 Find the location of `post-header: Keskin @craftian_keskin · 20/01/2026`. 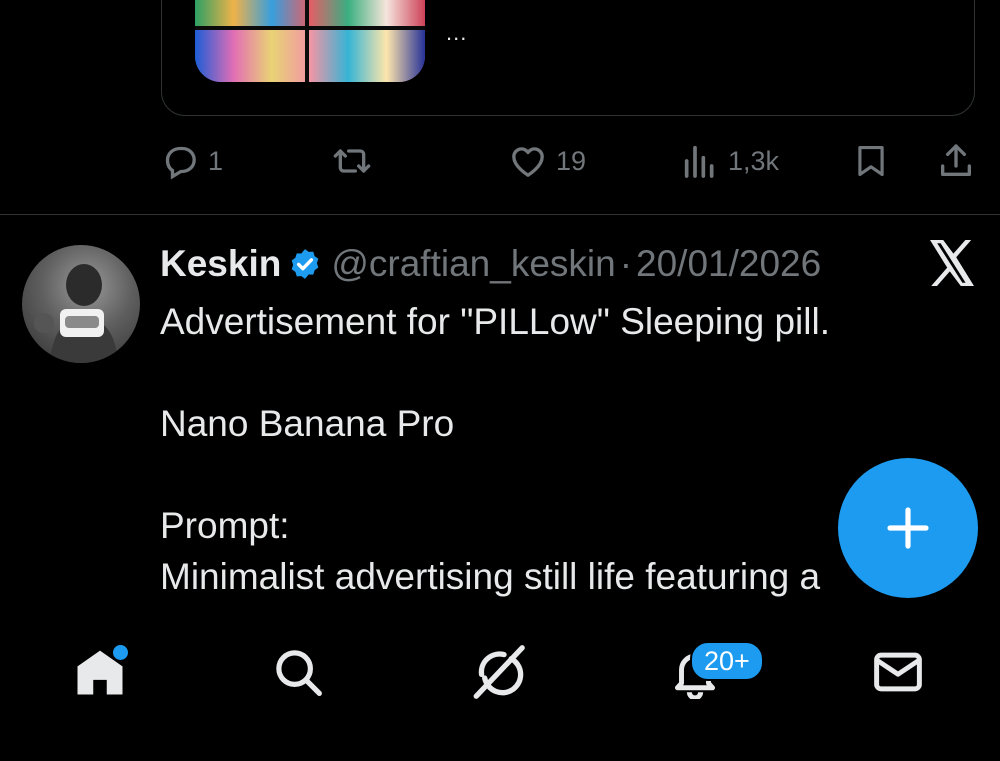

post-header: Keskin @craftian_keskin · 20/01/2026 is located at coordinates (490, 264).